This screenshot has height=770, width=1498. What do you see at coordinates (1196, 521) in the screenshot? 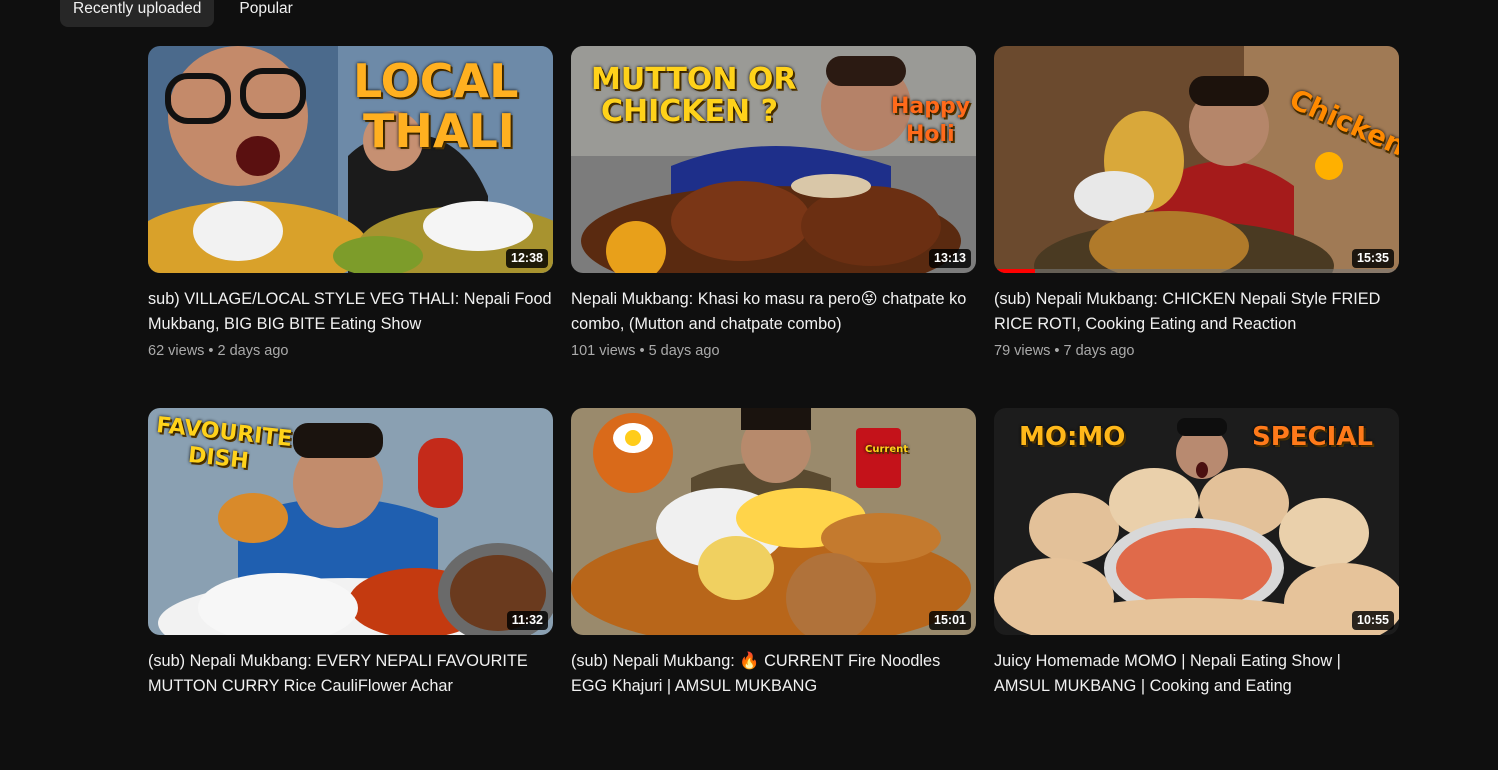
I see `video-thumbnail: MO:MO SPECIAL 10:55` at bounding box center [1196, 521].